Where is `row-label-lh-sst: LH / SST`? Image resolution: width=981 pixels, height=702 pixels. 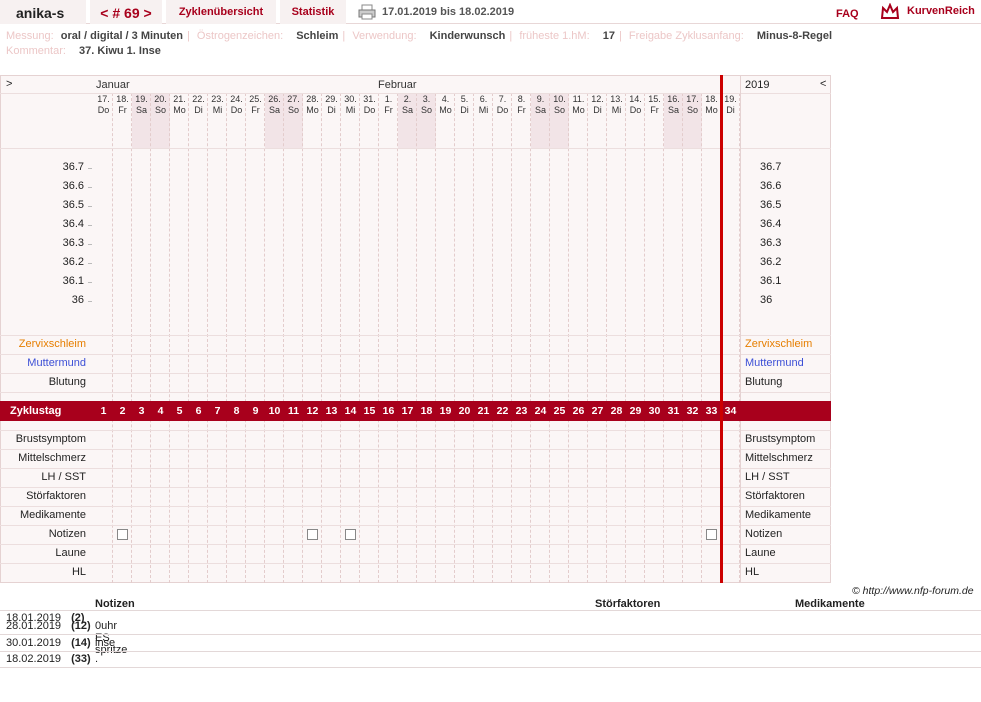
row-label-lh-sst: LH / SST is located at coordinates (63, 477).